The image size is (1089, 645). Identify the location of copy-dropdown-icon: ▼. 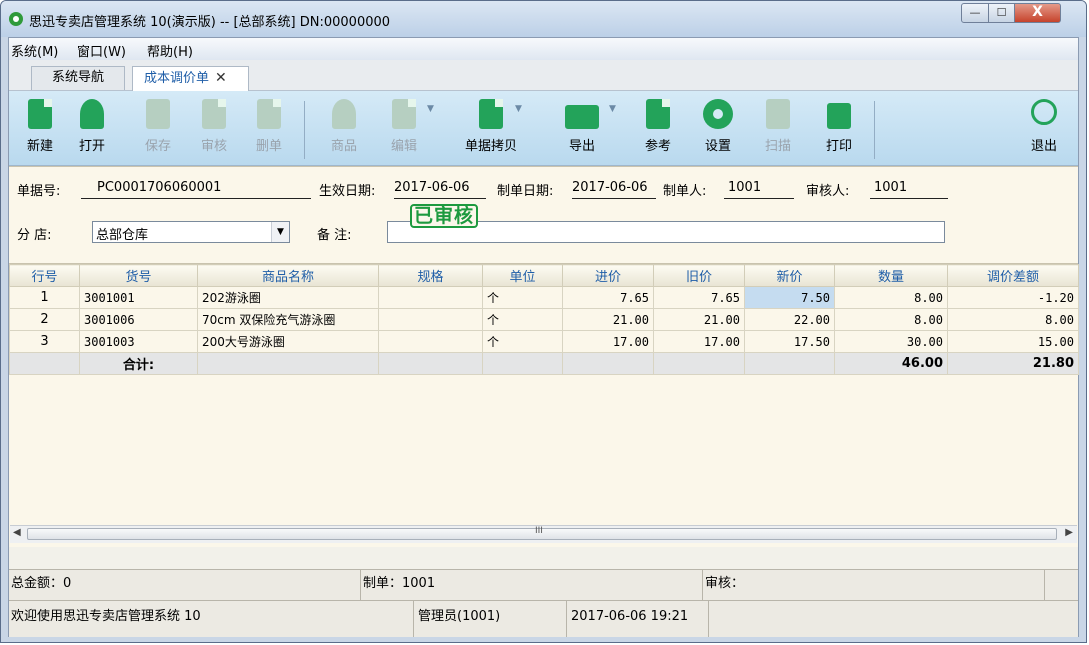
(518, 109).